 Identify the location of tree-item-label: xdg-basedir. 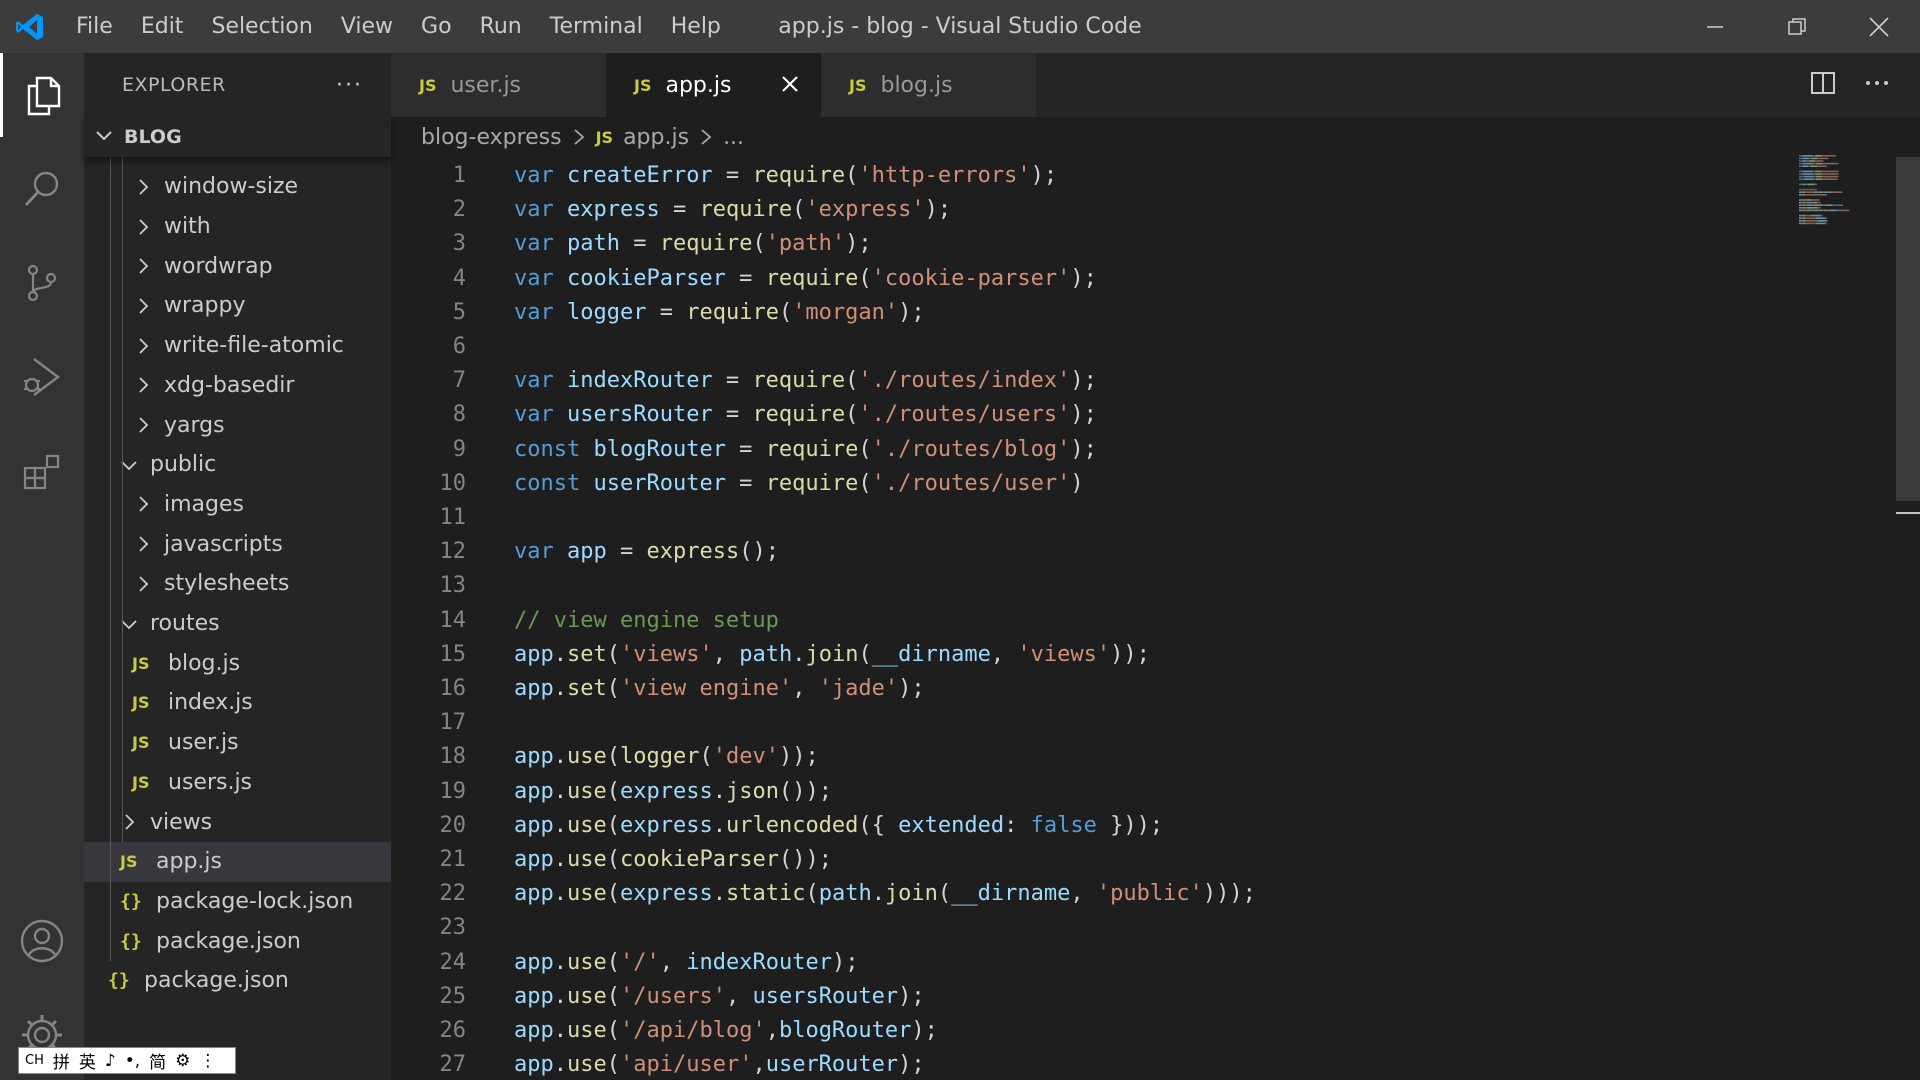
(229, 385).